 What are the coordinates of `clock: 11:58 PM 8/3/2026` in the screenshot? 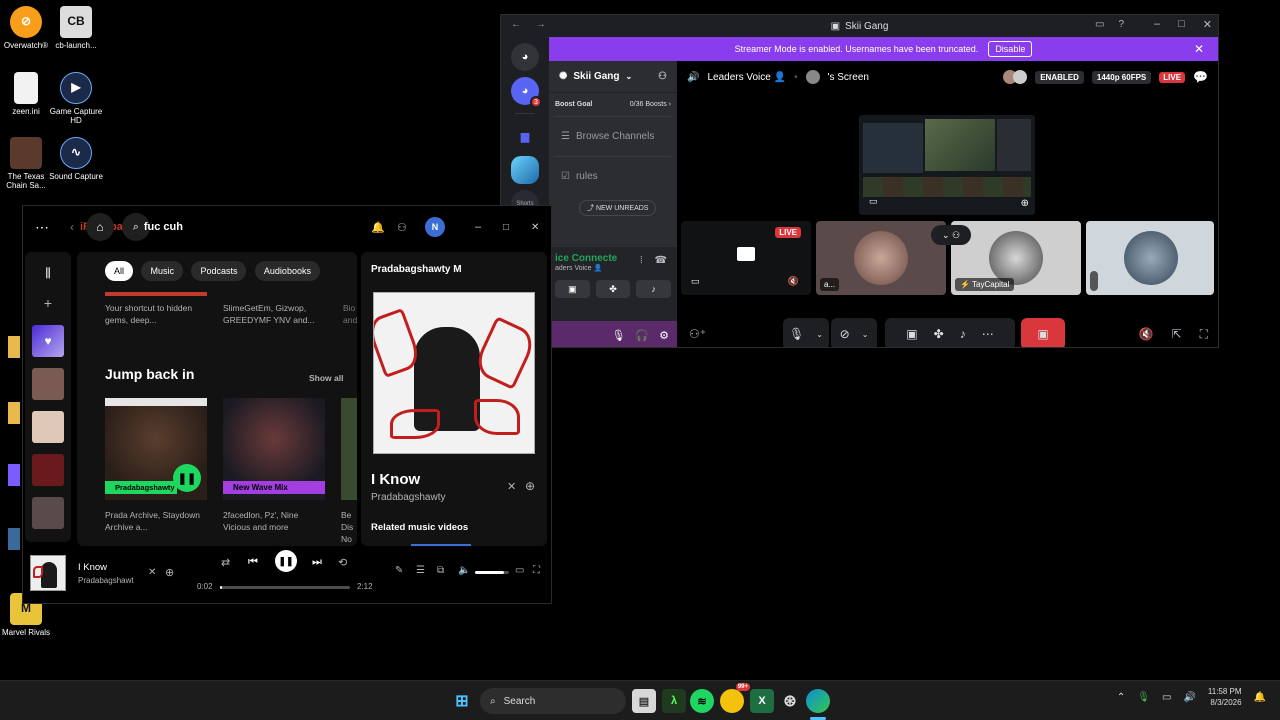 It's located at (1225, 698).